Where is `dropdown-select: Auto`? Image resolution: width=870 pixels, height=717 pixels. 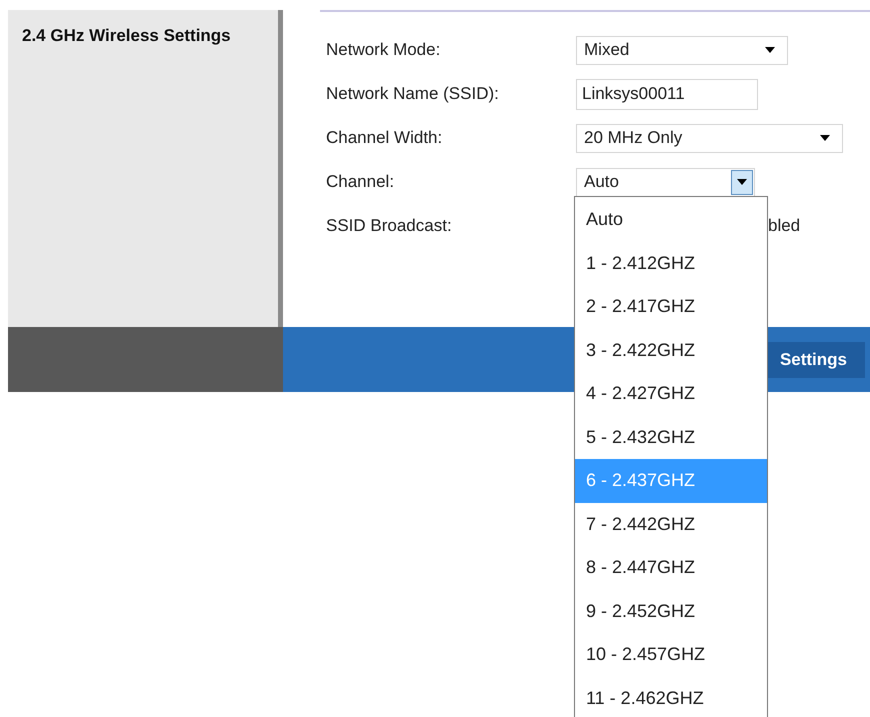 dropdown-select: Auto is located at coordinates (665, 182).